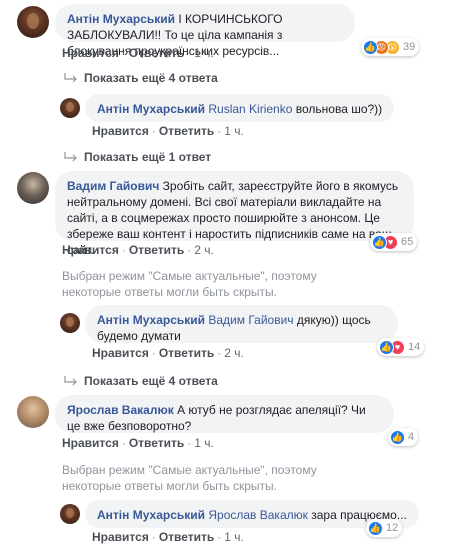 The width and height of the screenshot is (449, 550). What do you see at coordinates (250, 320) in the screenshot?
I see `mention-link: Вадим Гайович` at bounding box center [250, 320].